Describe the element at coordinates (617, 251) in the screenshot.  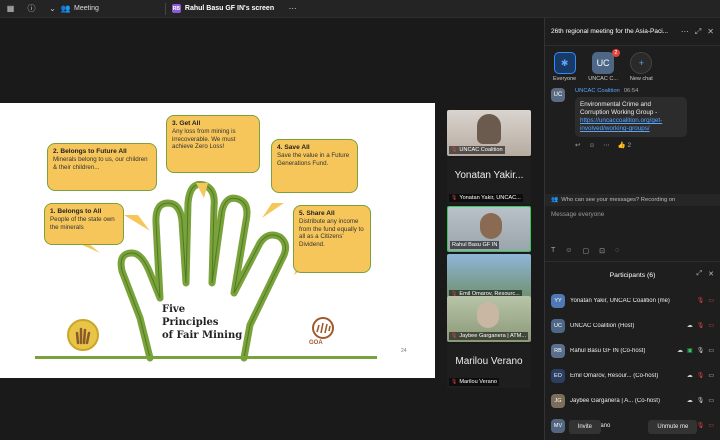
I see `reaction-icon: ◌` at that location.